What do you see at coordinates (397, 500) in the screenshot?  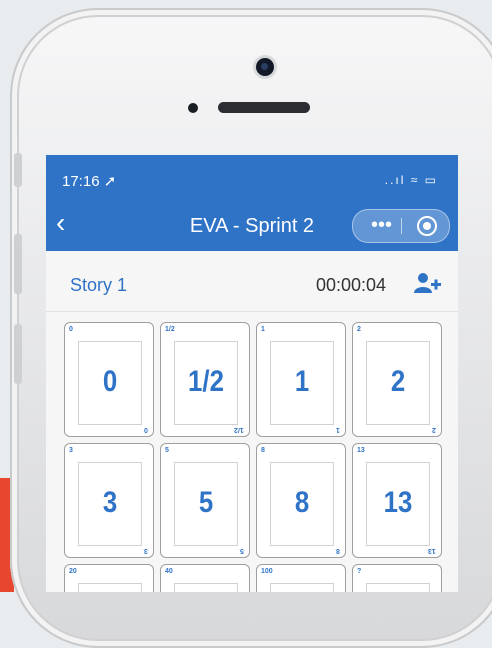 I see `card-13: 13 13 13` at bounding box center [397, 500].